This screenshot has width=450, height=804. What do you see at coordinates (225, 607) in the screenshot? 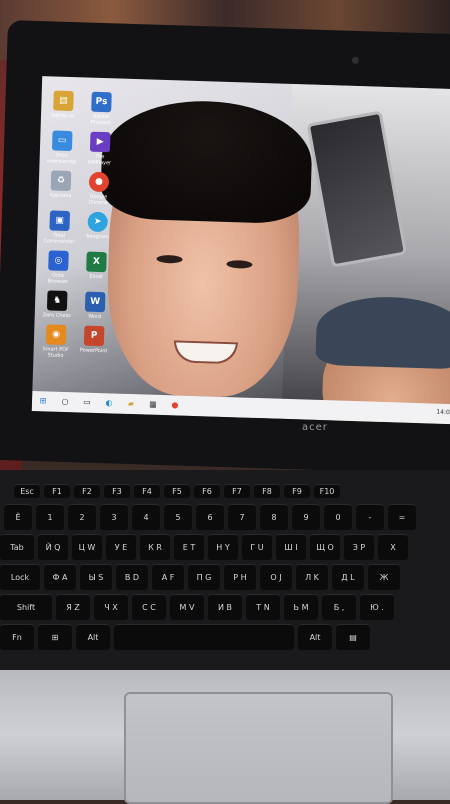
I see `key: И B` at bounding box center [225, 607].